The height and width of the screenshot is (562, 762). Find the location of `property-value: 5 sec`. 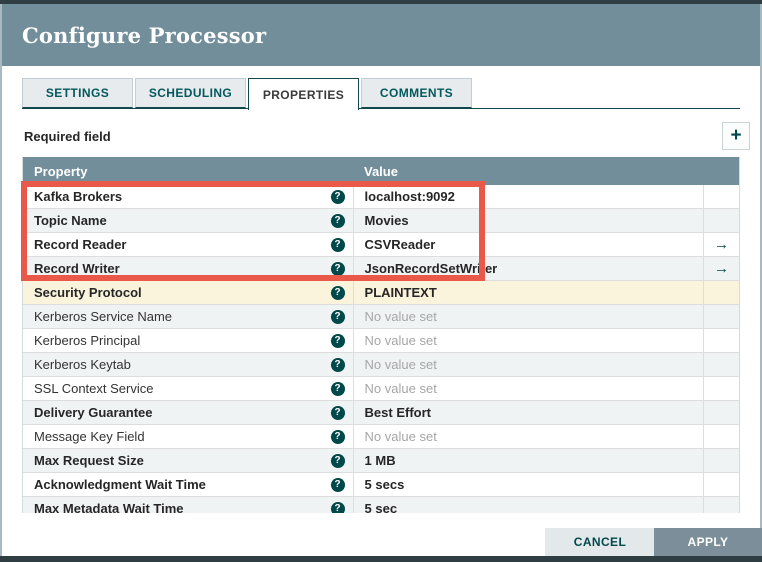

property-value: 5 sec is located at coordinates (528, 505).